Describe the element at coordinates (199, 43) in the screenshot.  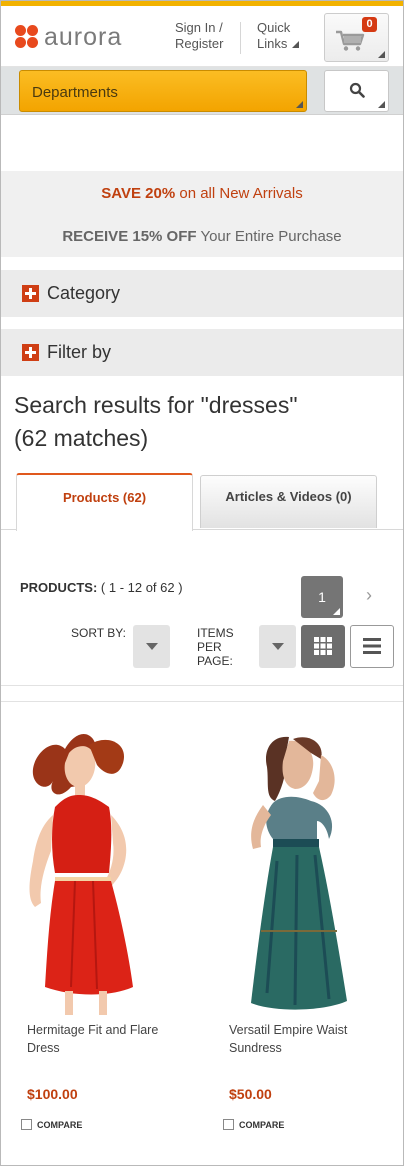
I see `register-label: Register` at that location.